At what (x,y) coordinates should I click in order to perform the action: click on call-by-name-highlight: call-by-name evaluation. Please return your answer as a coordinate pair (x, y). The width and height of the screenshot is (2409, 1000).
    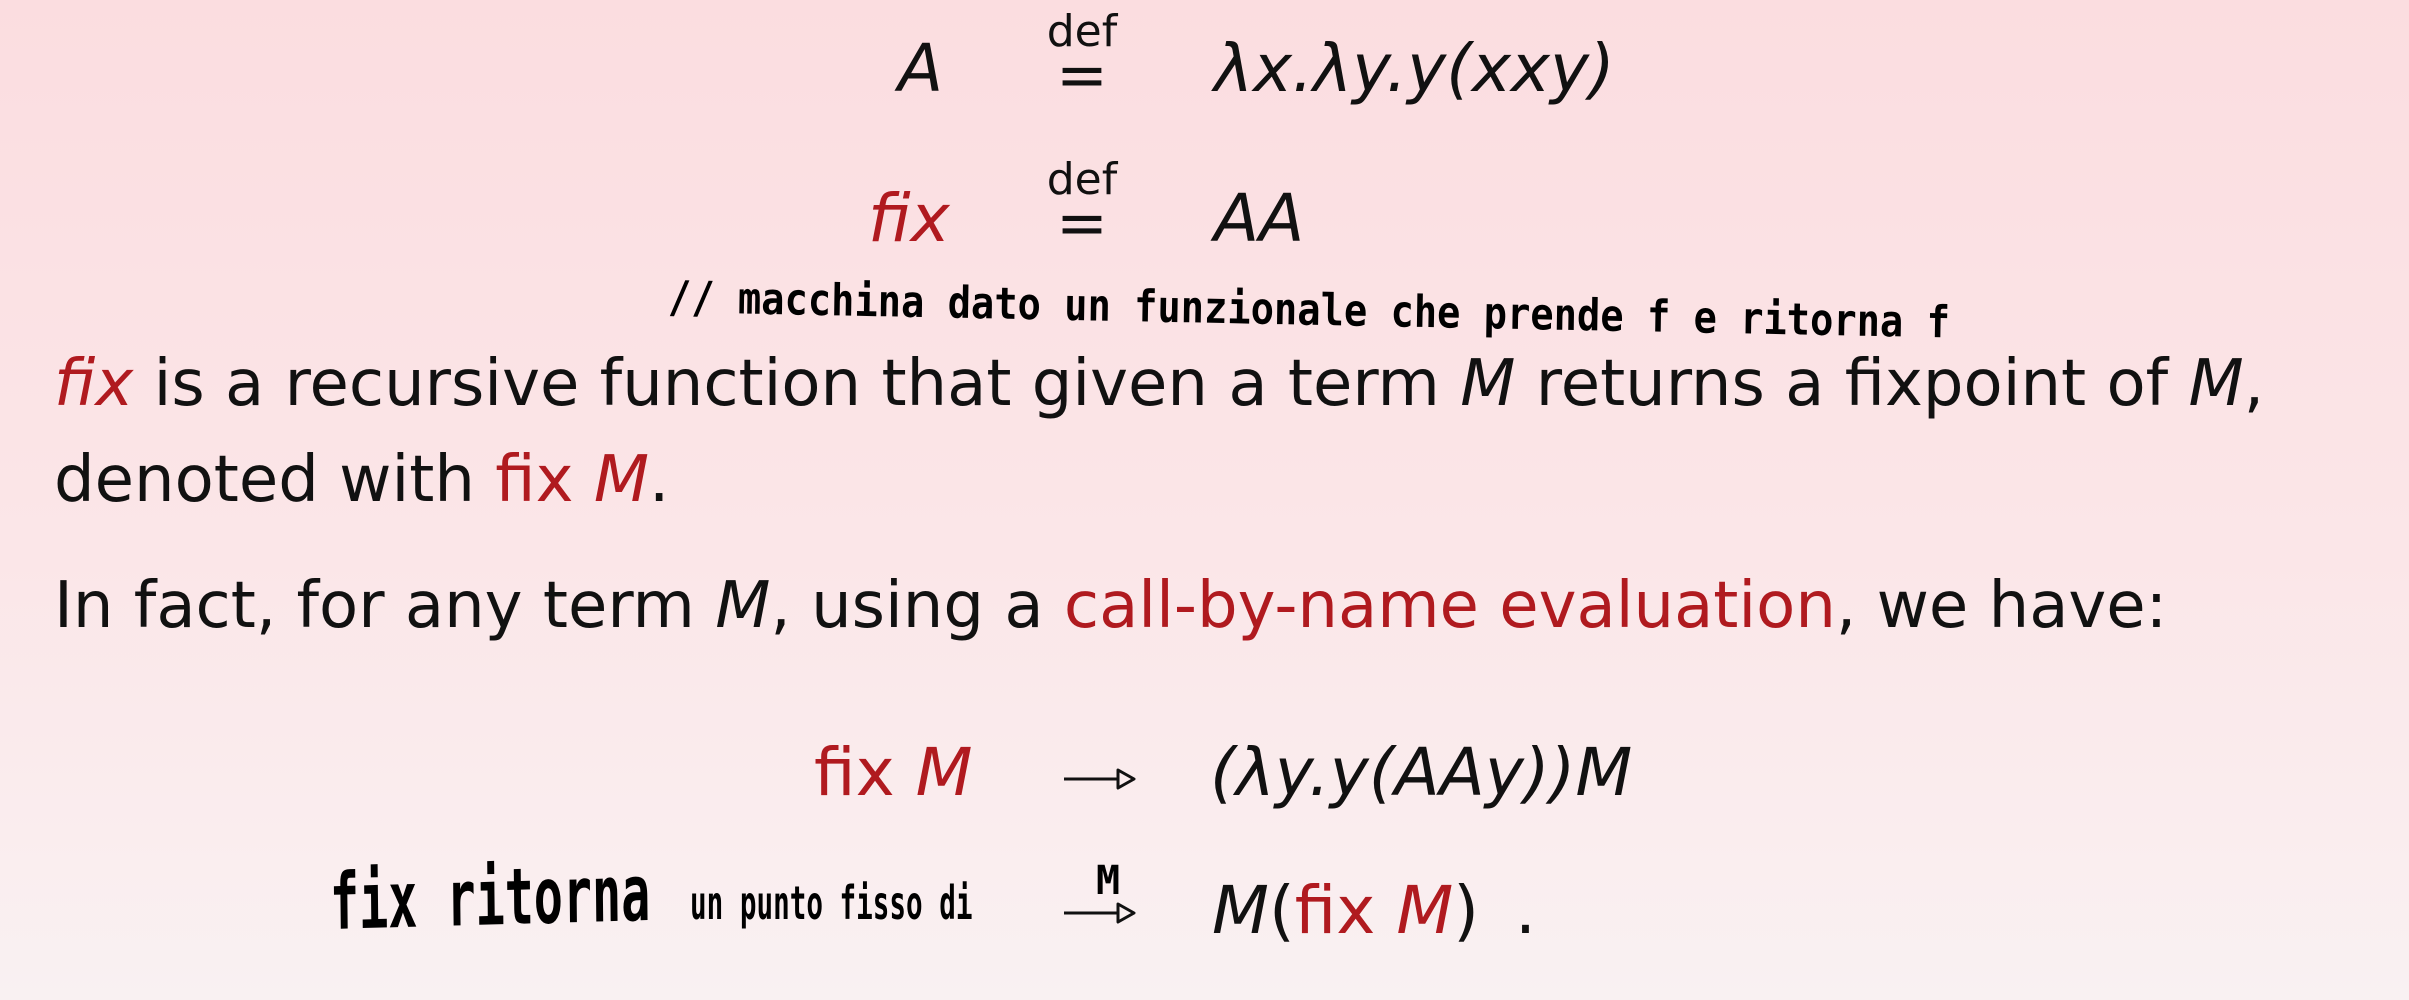
    Looking at the image, I should click on (1449, 606).